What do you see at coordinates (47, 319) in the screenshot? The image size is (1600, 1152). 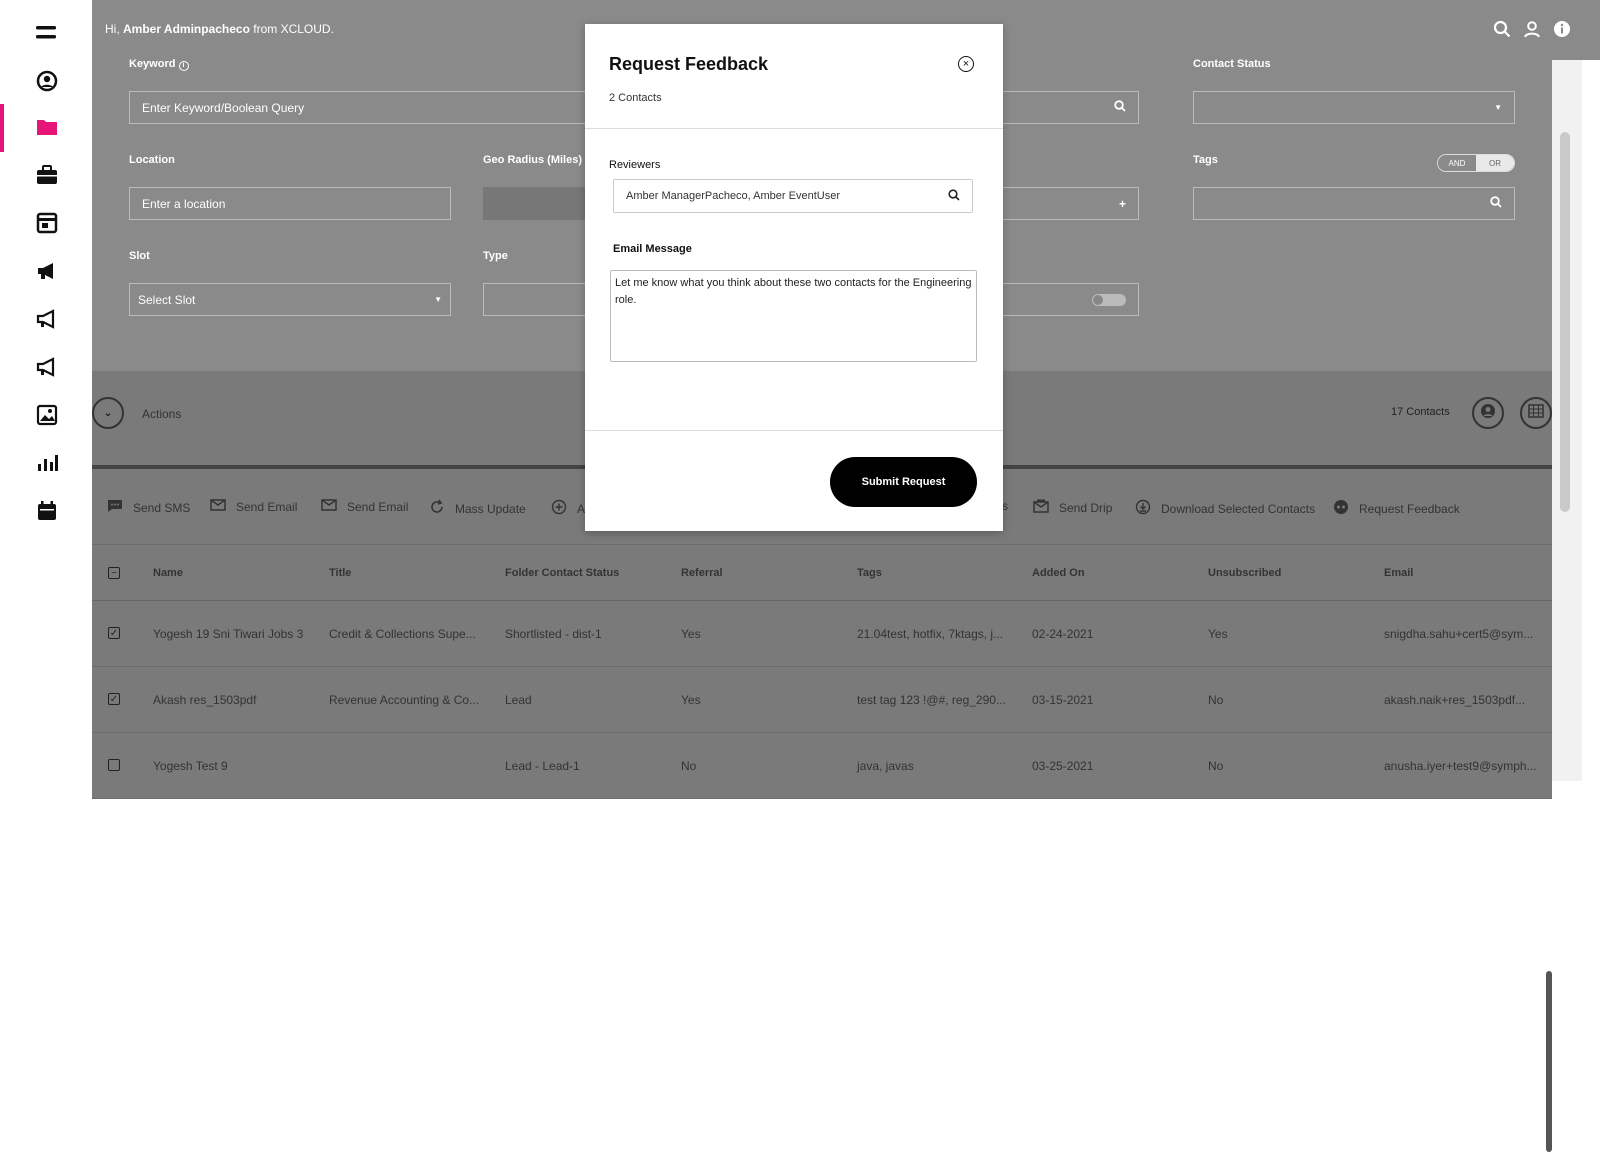 I see `campaign-icon` at bounding box center [47, 319].